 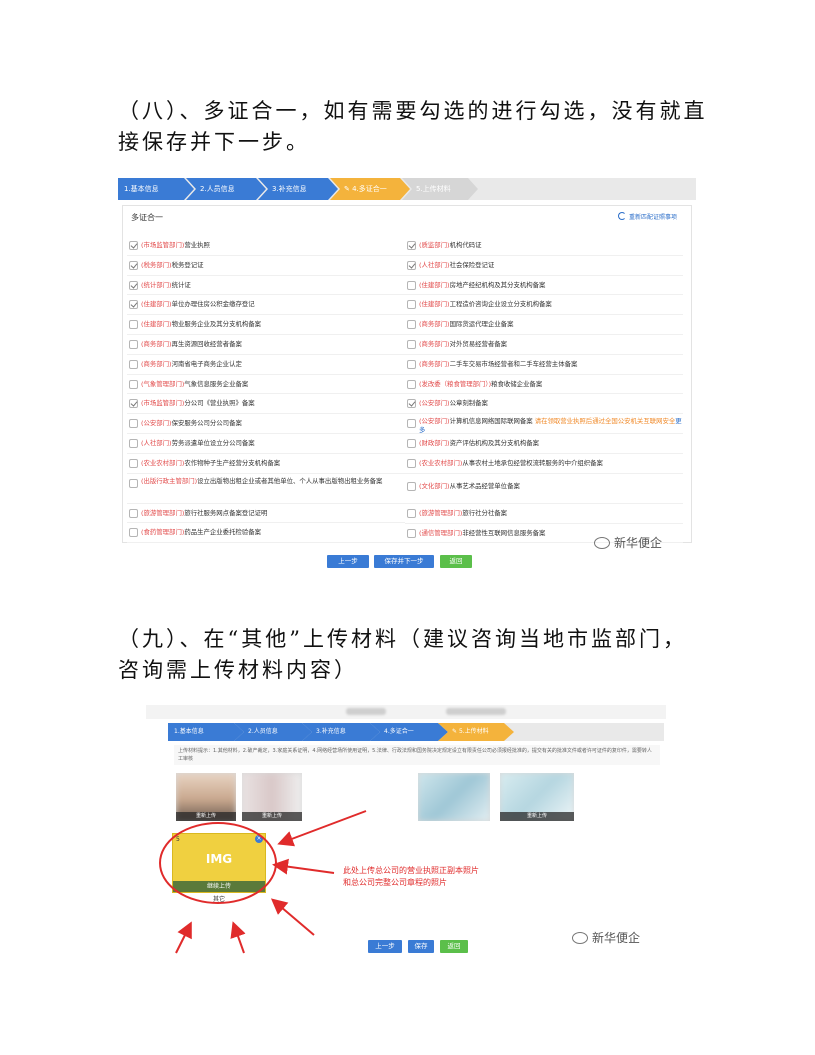 I want to click on license-item: (市场监管部门)分公司《营业执照》备案, so click(x=266, y=404).